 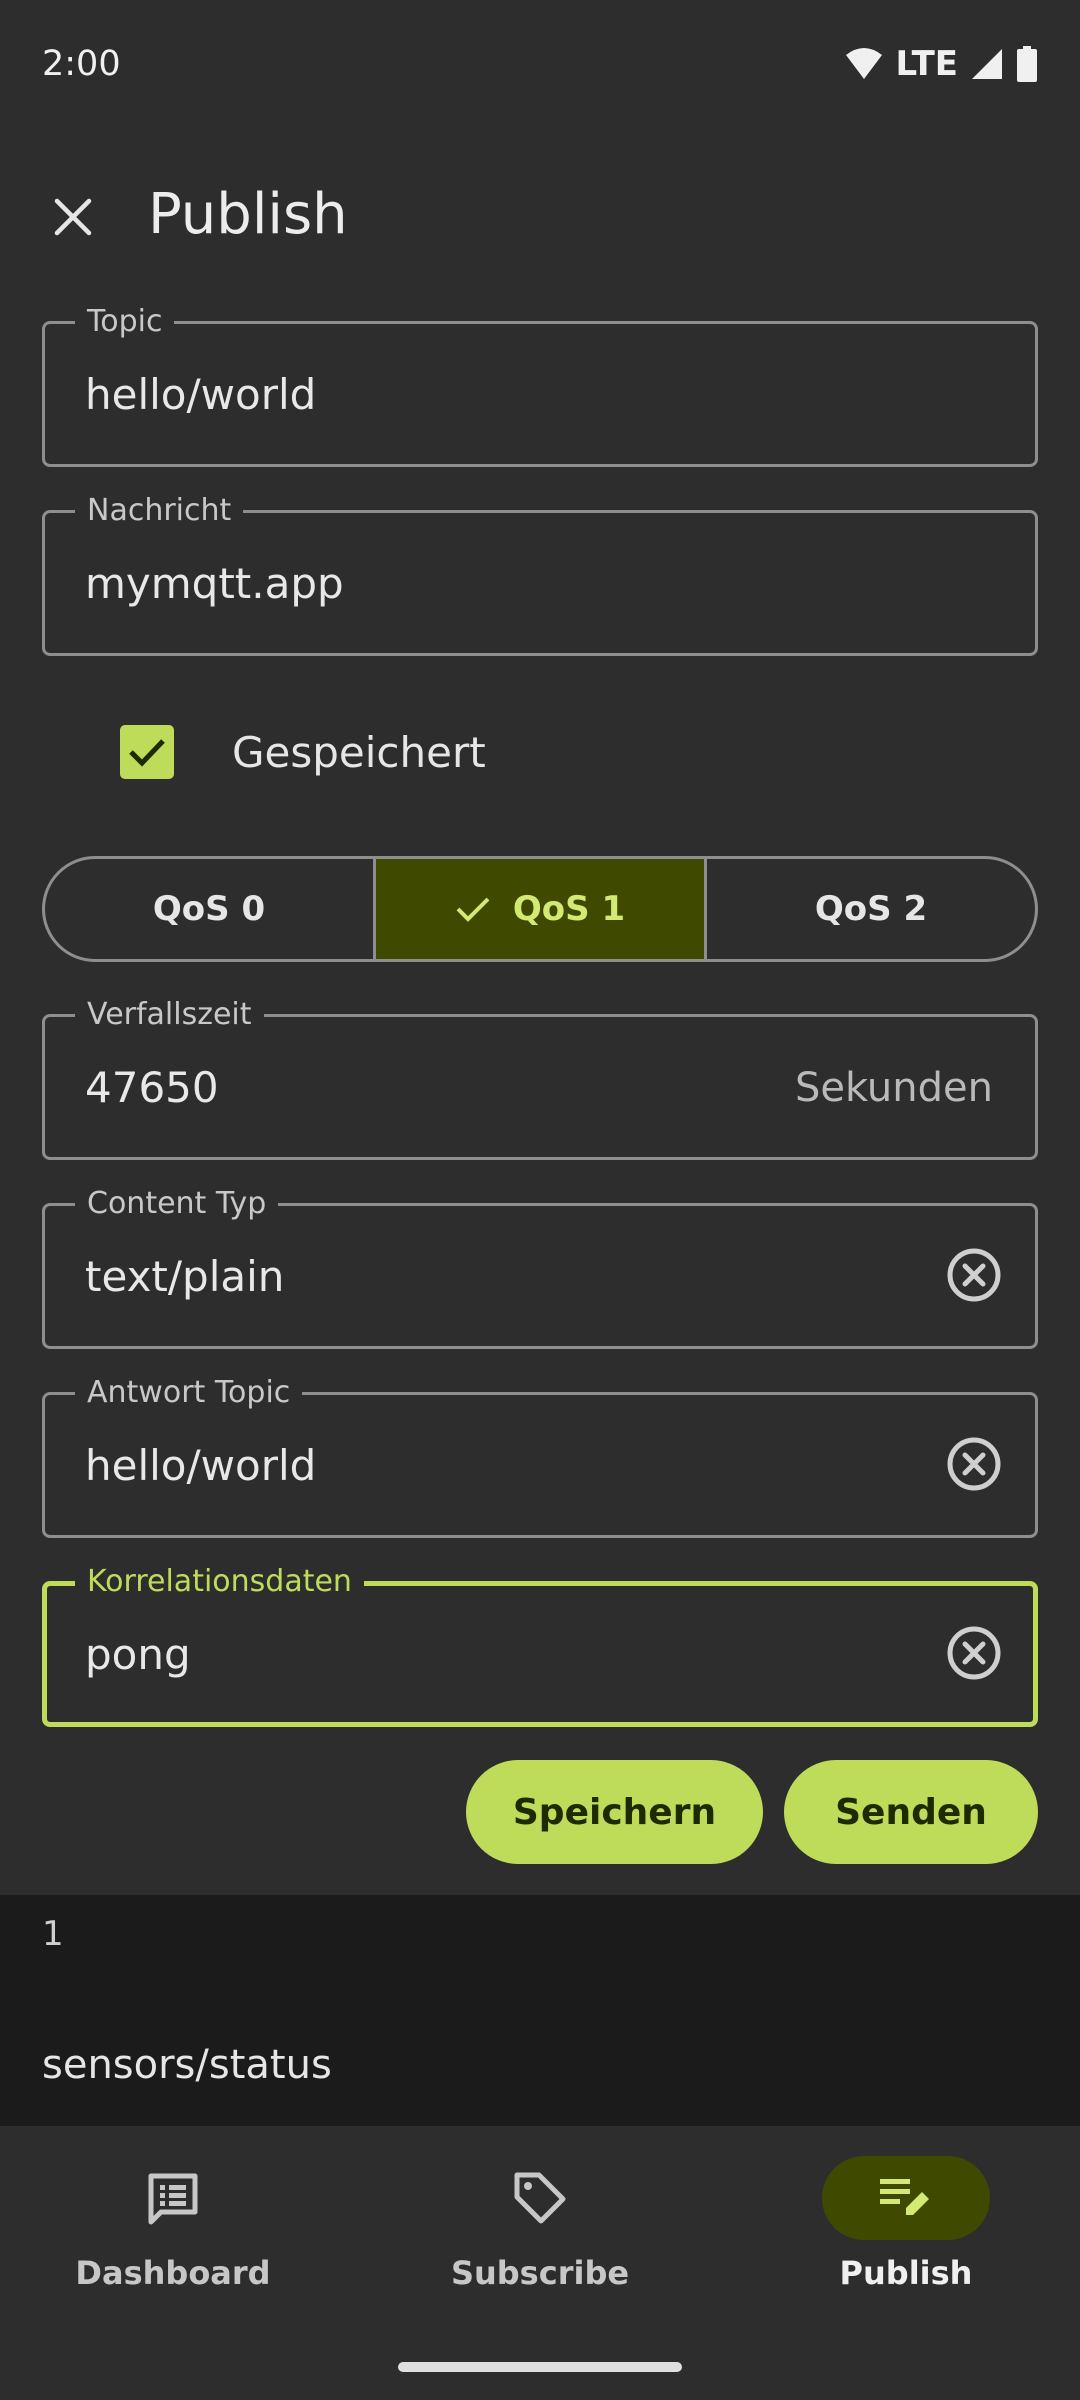 I want to click on expiry-input: 47650, so click(x=152, y=1088).